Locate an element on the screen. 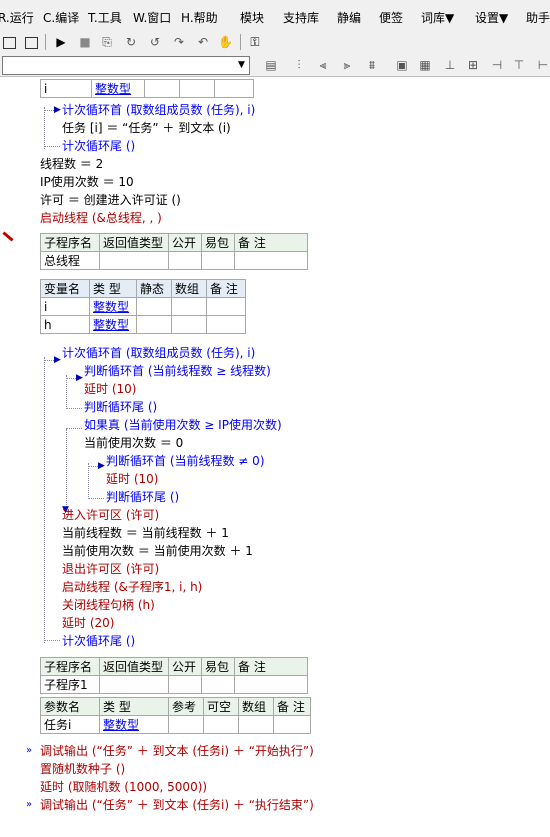 This screenshot has height=837, width=550. param-type-cell: 整数型 is located at coordinates (134, 724).